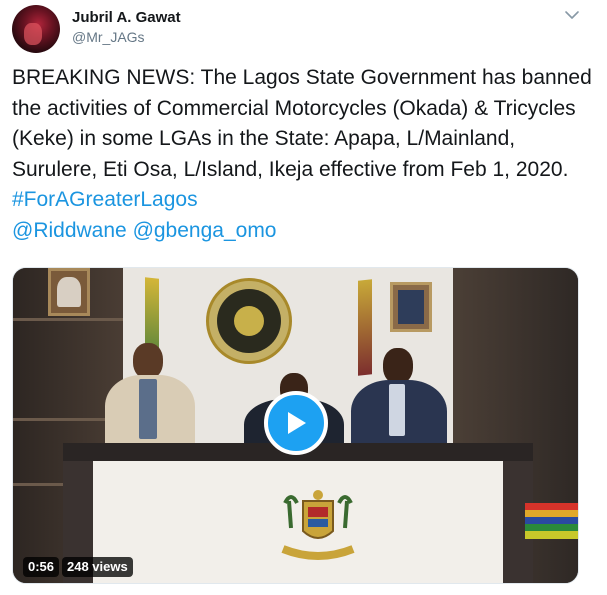 Image resolution: width=607 pixels, height=595 pixels. I want to click on author-handle: @Mr_JAGs, so click(108, 37).